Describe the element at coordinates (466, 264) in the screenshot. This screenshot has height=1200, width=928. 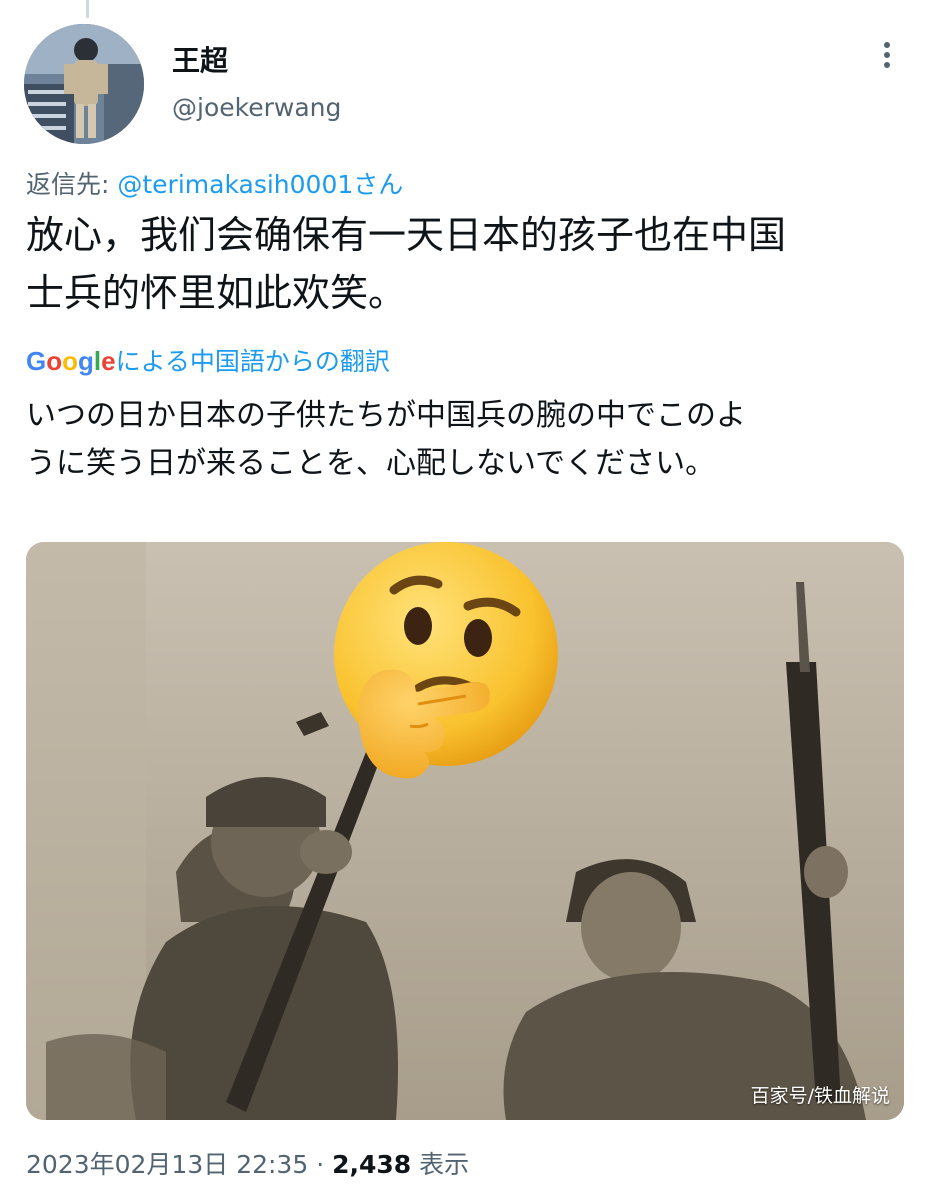
I see `tweet-text: 放心，我们会确保有一天日本的孩子也在中国 士兵的怀里如此欢笑。` at that location.